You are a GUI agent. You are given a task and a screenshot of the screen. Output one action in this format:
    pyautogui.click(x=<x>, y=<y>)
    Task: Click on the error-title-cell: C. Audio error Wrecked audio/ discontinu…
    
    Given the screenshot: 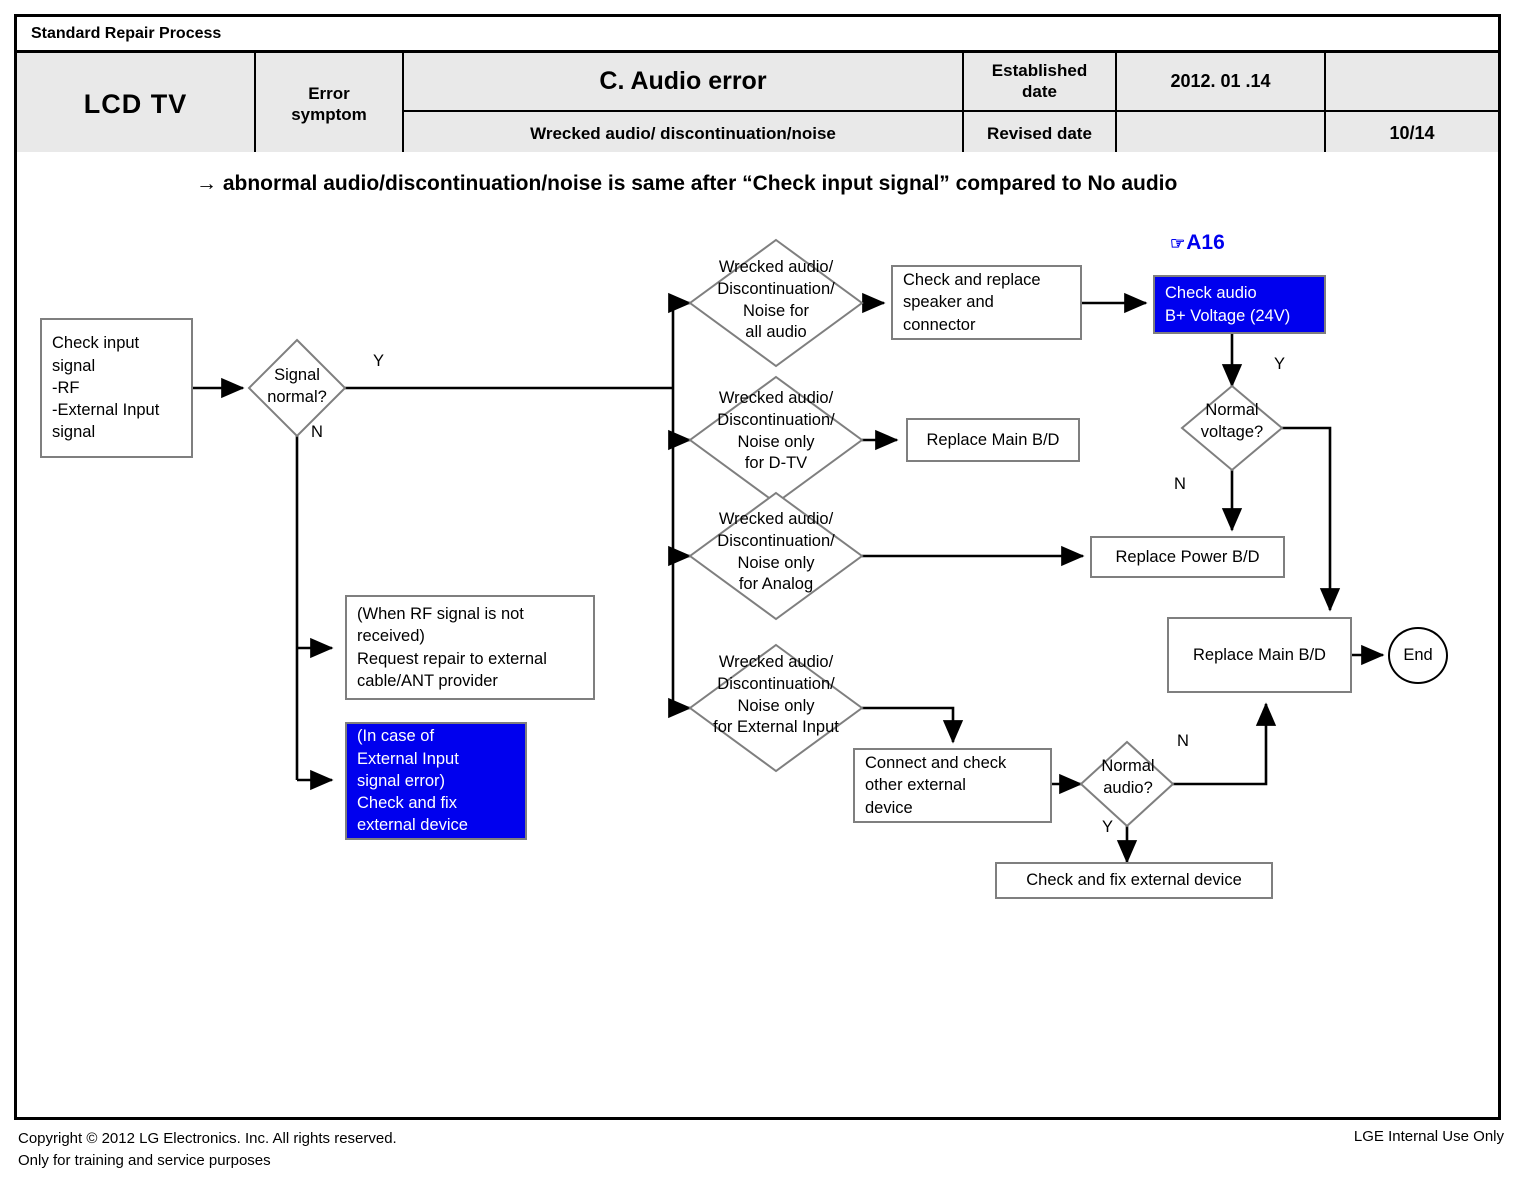 What is the action you would take?
    pyautogui.click(x=684, y=104)
    